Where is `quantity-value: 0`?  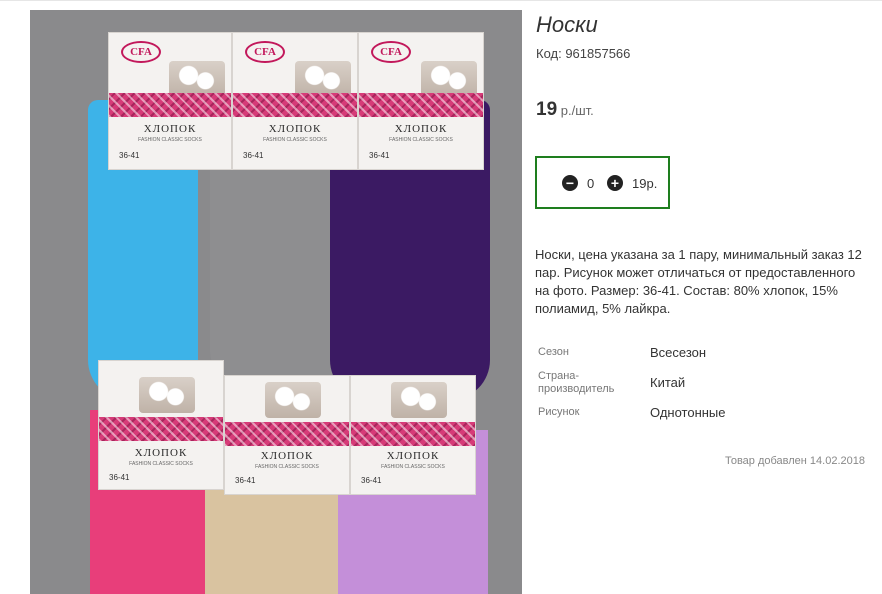
quantity-value: 0 is located at coordinates (590, 183).